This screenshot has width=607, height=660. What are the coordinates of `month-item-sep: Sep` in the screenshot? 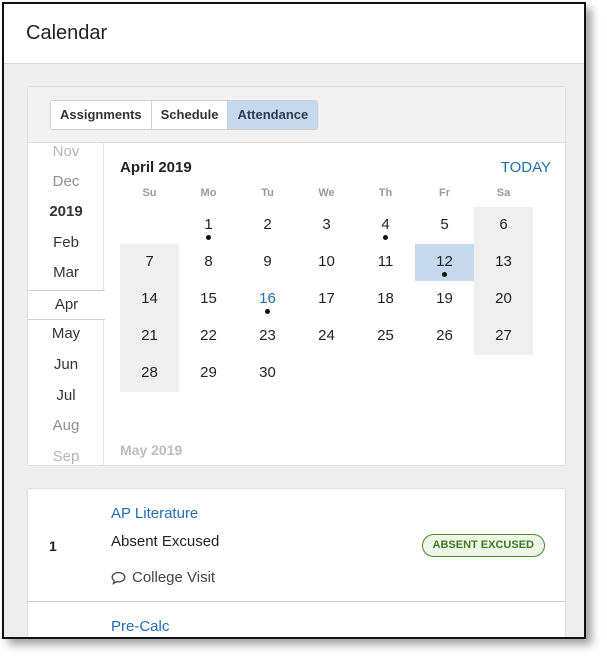 It's located at (66, 454).